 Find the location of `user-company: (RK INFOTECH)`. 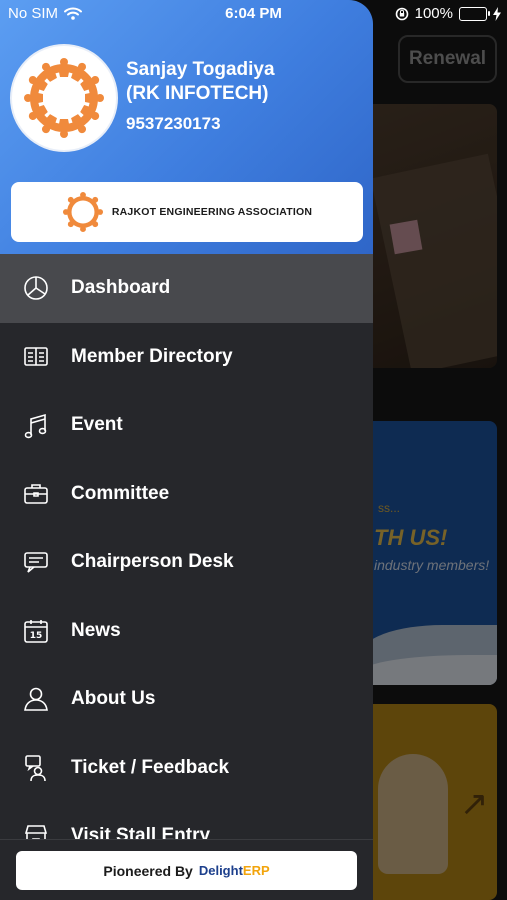

user-company: (RK INFOTECH) is located at coordinates (197, 93).